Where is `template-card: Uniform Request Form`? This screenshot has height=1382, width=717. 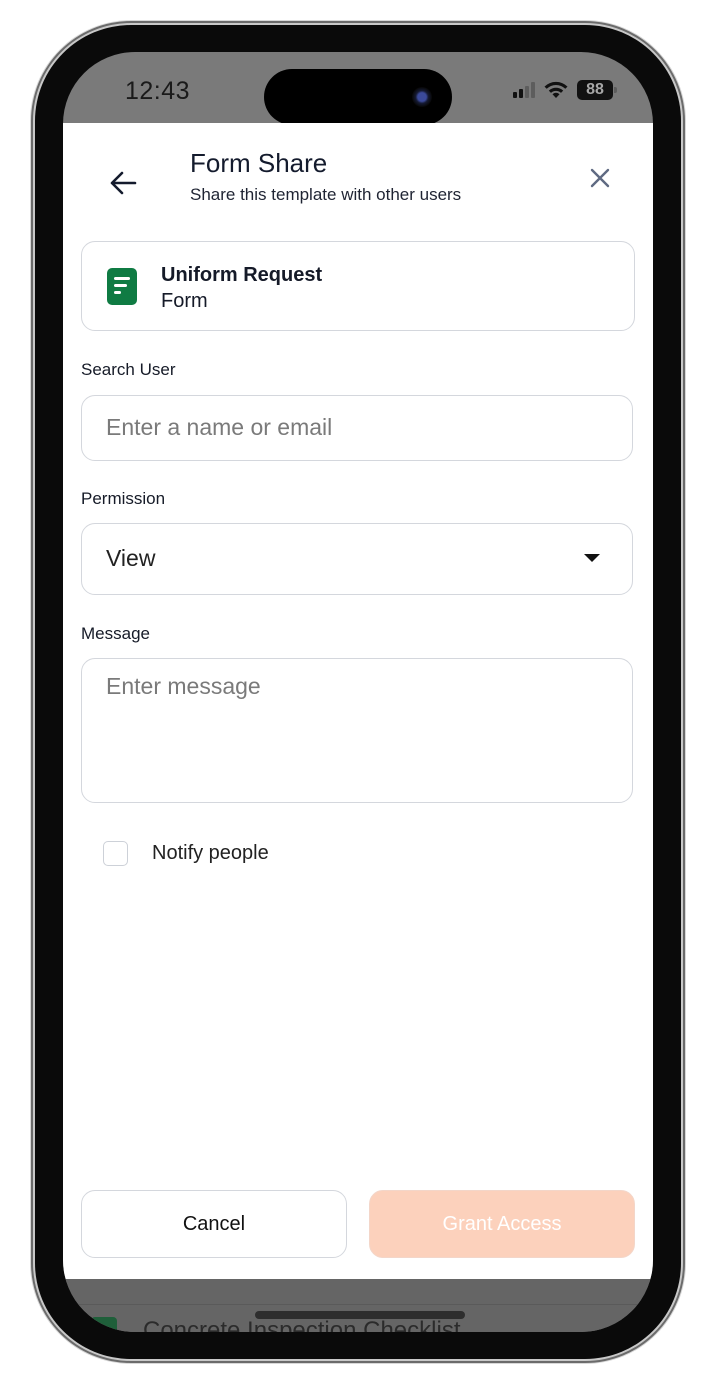
template-card: Uniform Request Form is located at coordinates (358, 286).